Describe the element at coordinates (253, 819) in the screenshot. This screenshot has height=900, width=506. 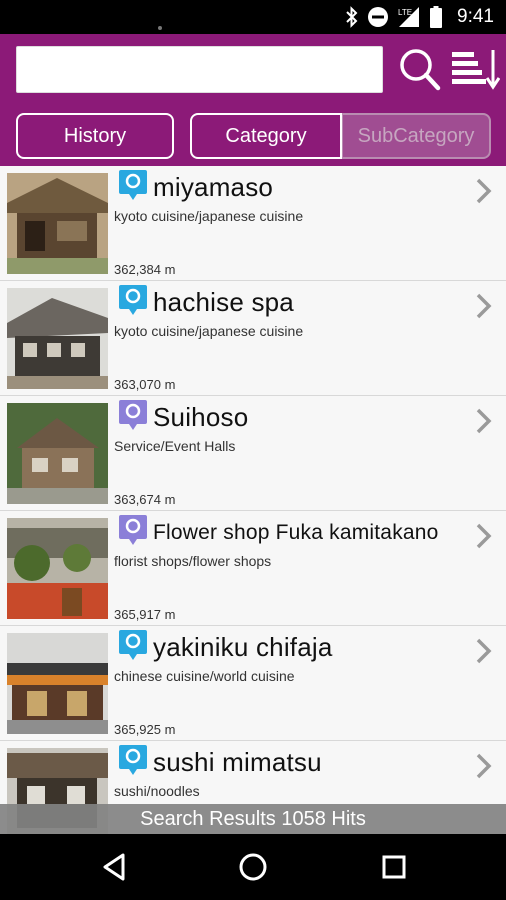
I see `results-count-bar: Search Results 1058 Hits` at that location.